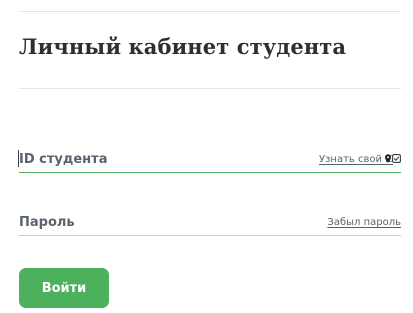  I want to click on find-id-link: Узнать свой ID, so click(356, 159).